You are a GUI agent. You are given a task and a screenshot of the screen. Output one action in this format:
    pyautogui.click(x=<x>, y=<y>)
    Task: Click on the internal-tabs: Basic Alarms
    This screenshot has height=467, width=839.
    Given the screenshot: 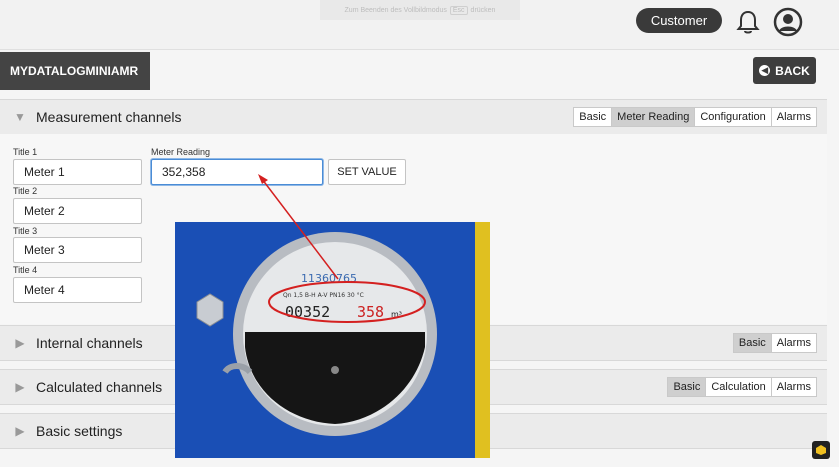 What is the action you would take?
    pyautogui.click(x=774, y=343)
    